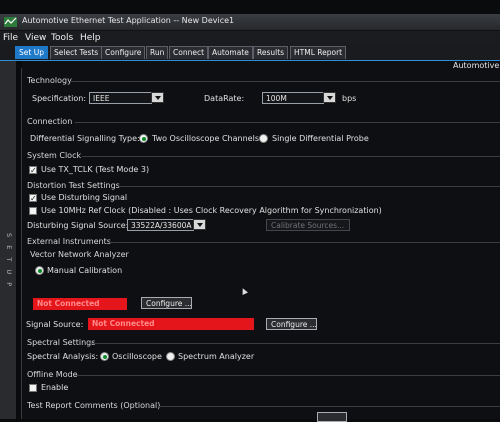 This screenshot has width=500, height=422. What do you see at coordinates (78, 225) in the screenshot?
I see `disturbing-source-label: Disturbing Signal Source:` at bounding box center [78, 225].